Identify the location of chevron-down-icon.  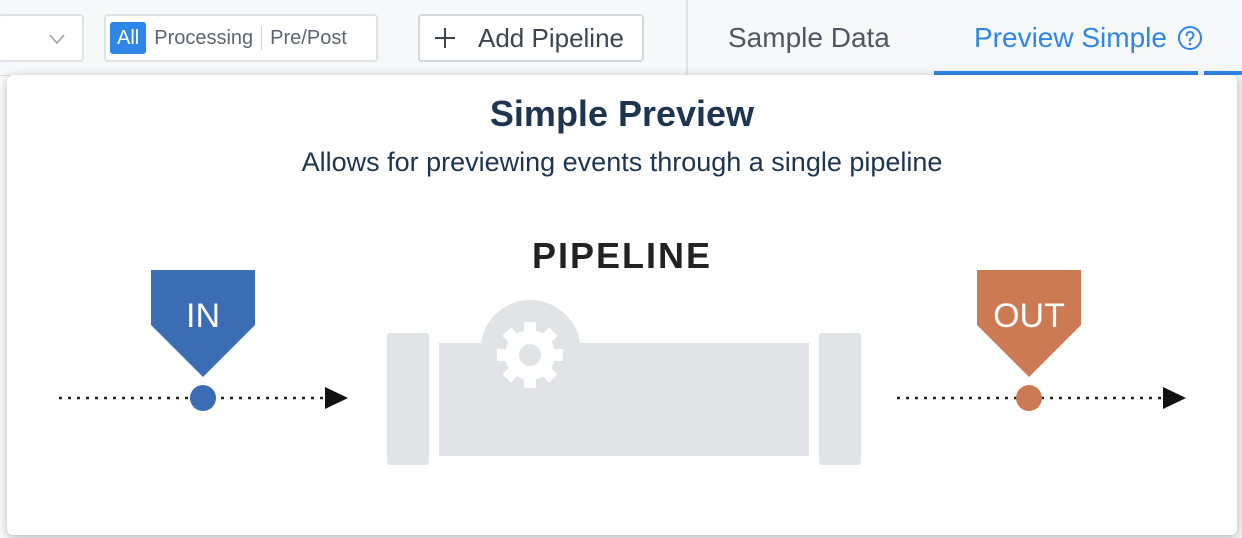
(57, 39).